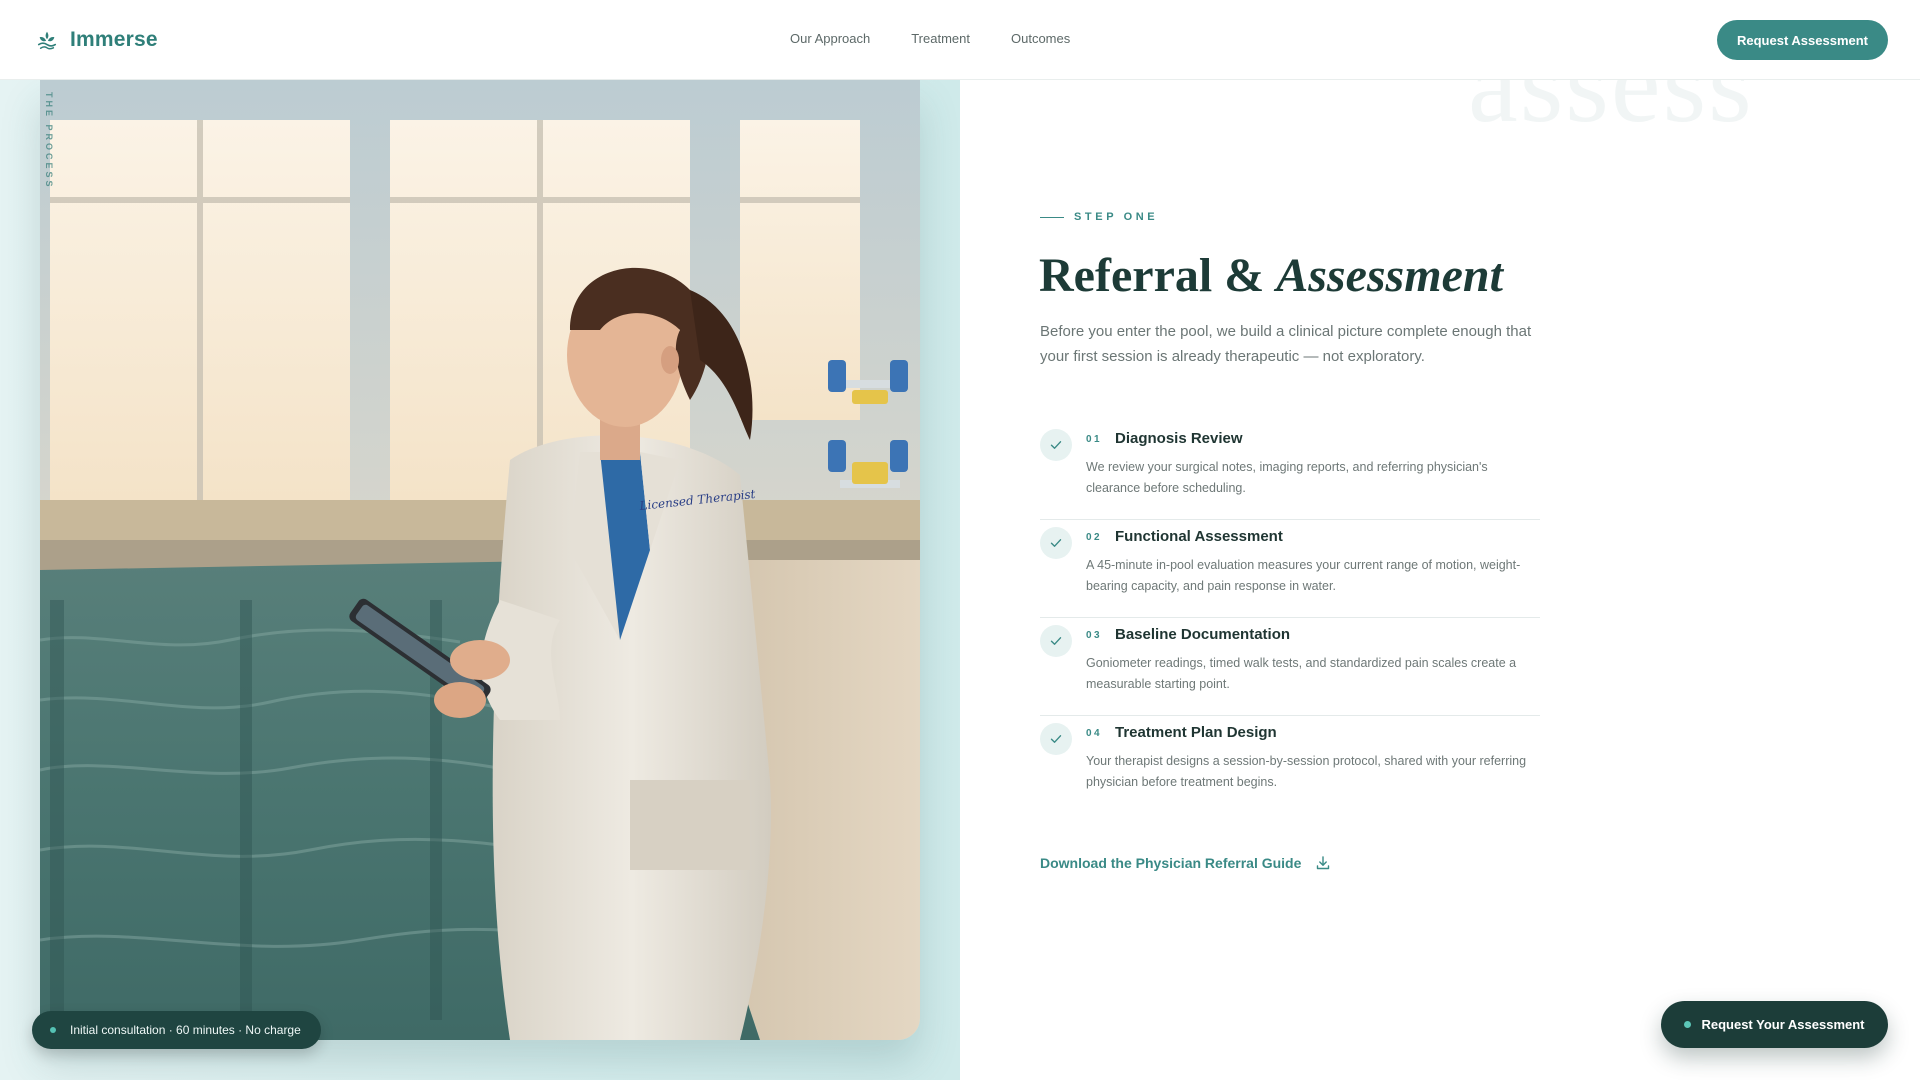 This screenshot has width=1920, height=1080. I want to click on section-title: Referral & Assessment, so click(1271, 275).